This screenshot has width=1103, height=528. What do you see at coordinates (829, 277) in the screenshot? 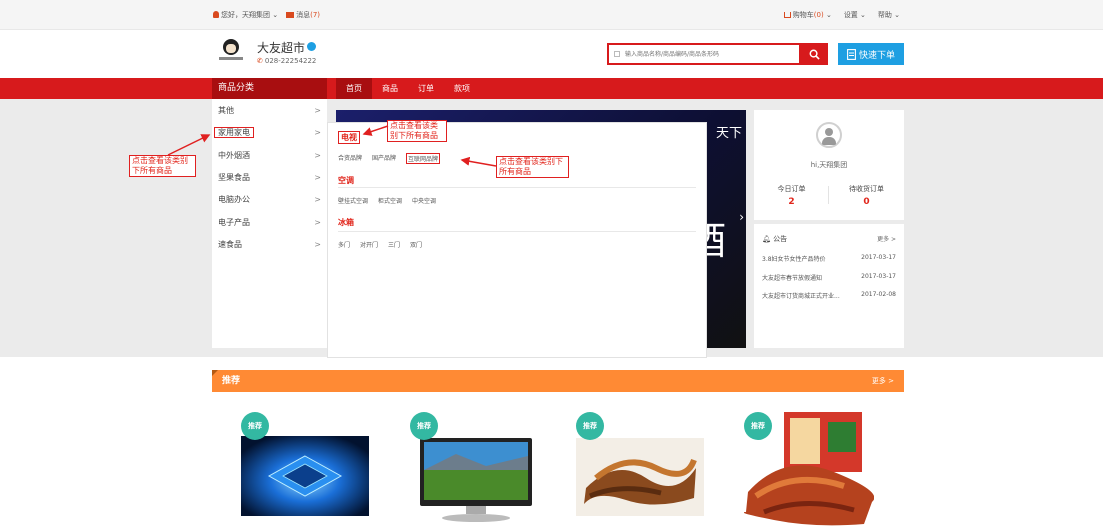
I see `announcement-row: 大友超市春节放假通知 2017-03-17` at bounding box center [829, 277].